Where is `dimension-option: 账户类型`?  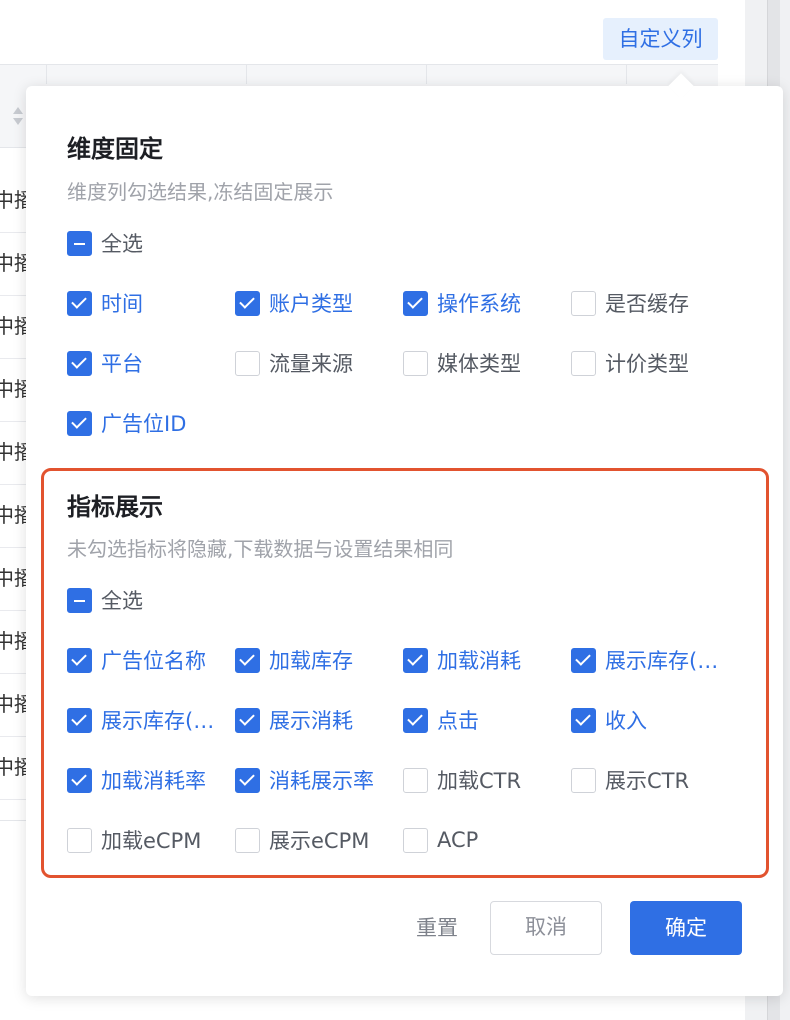
dimension-option: 账户类型 is located at coordinates (294, 303).